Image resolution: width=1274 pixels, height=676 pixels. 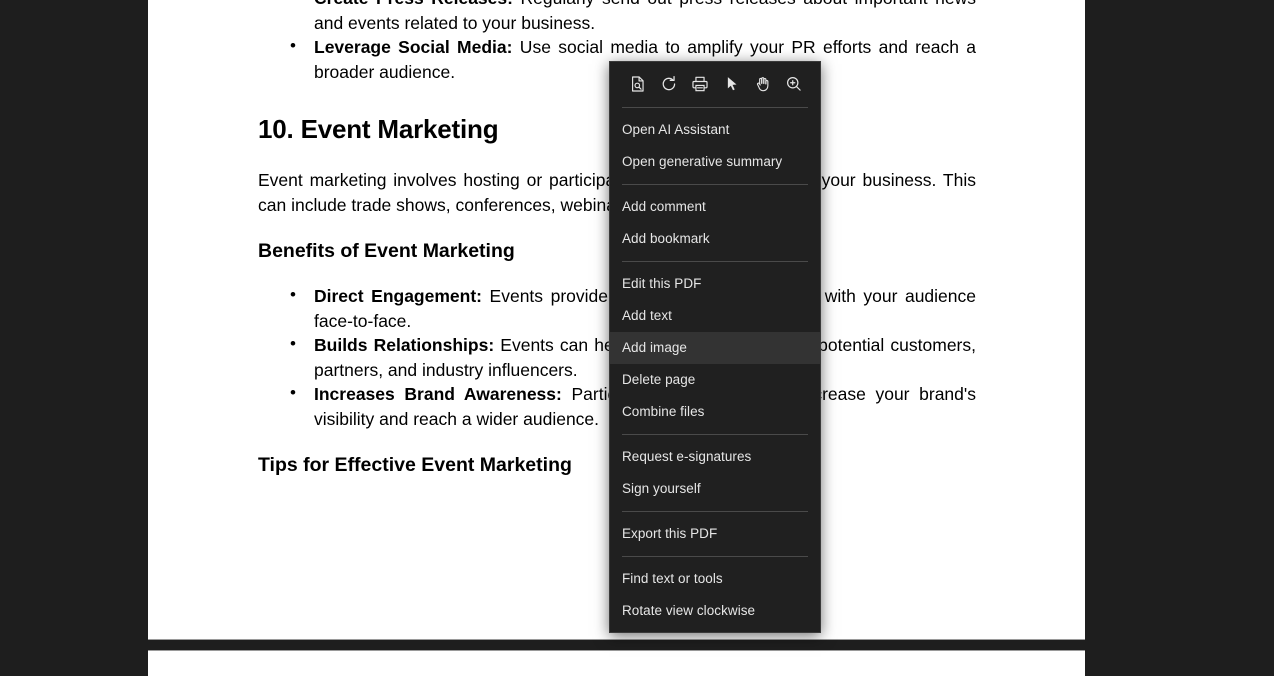 What do you see at coordinates (715, 162) in the screenshot?
I see `menu-item-open-generative-summary: Open generative summary` at bounding box center [715, 162].